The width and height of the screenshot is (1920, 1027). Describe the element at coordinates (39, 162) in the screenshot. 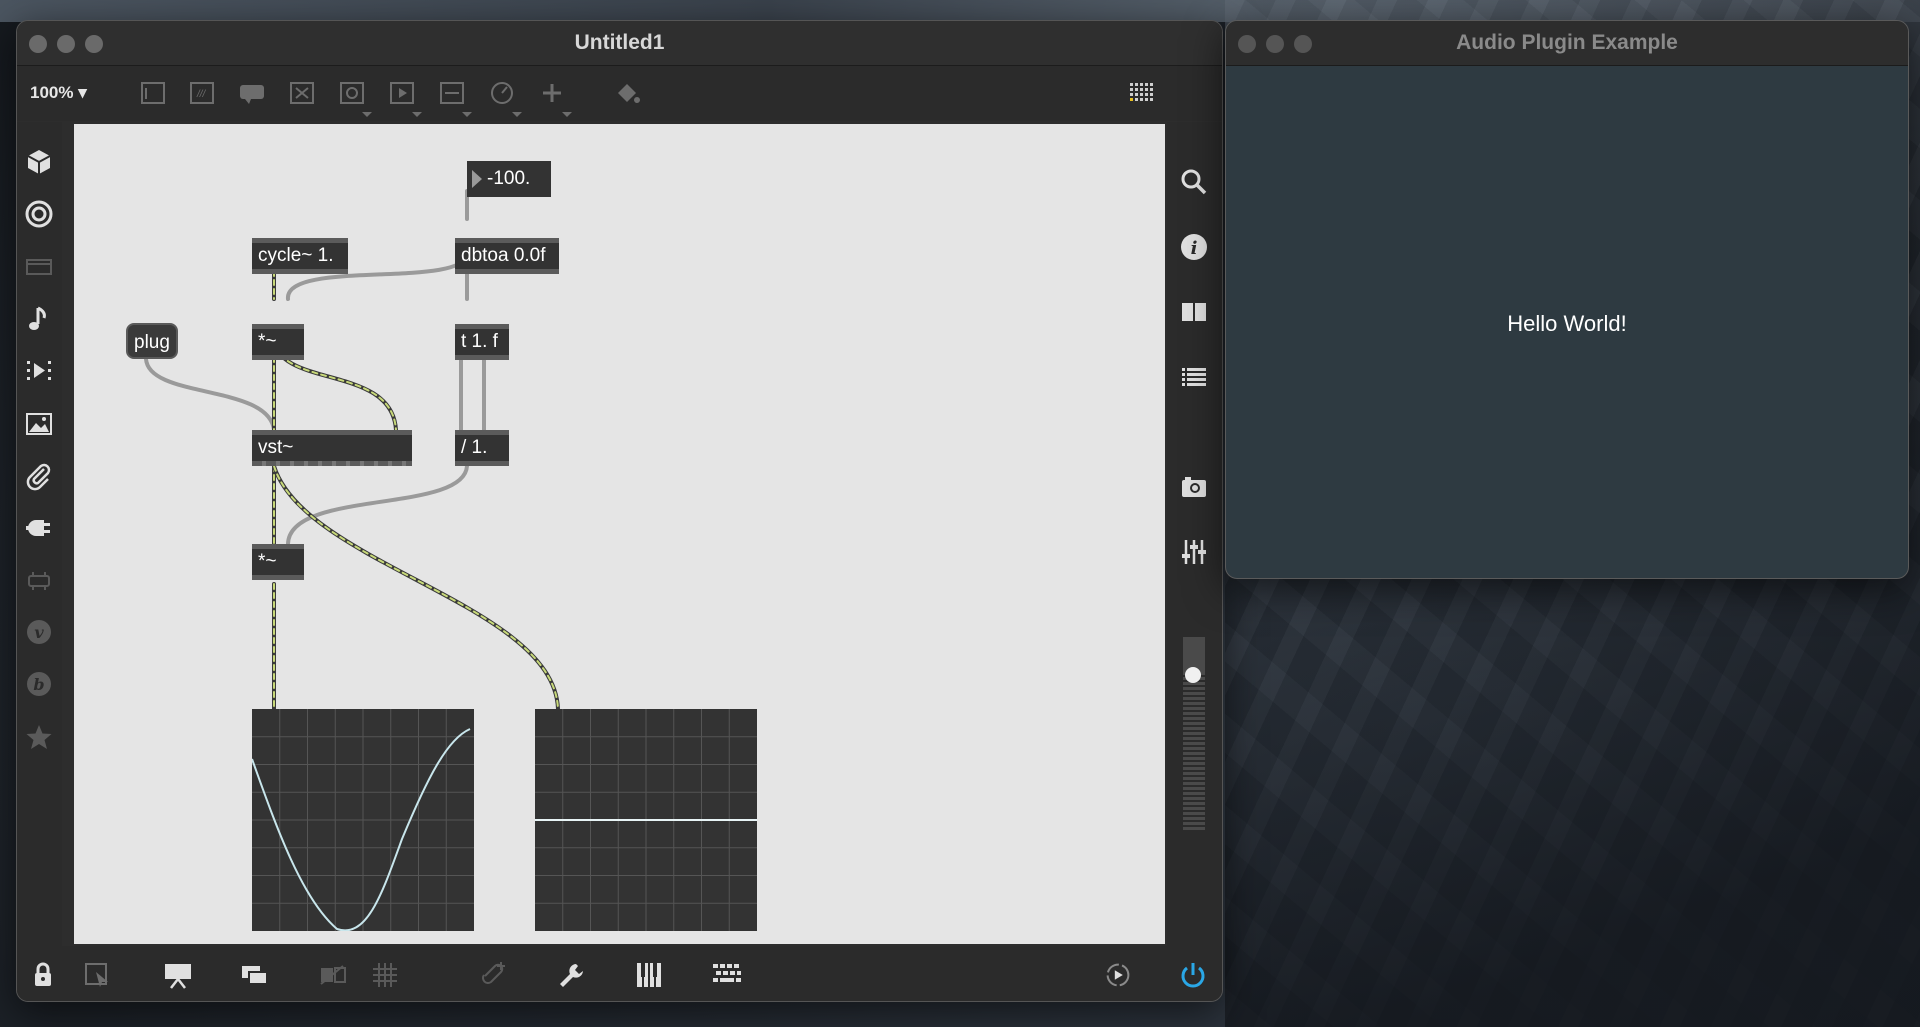

I see `package-icon` at that location.